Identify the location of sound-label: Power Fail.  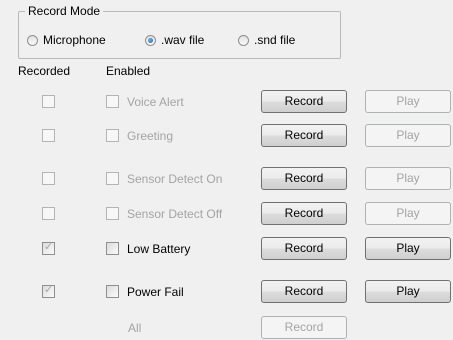
(155, 292).